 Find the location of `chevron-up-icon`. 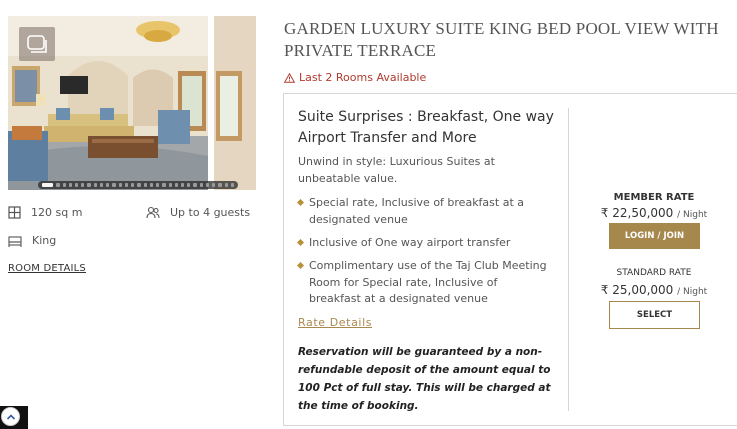

chevron-up-icon is located at coordinates (10, 416).